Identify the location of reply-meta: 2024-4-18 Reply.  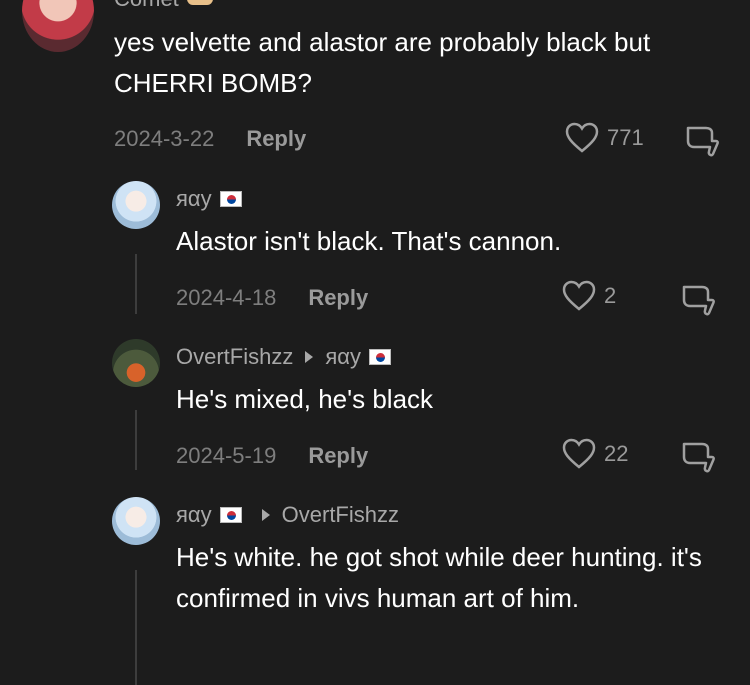
(272, 298).